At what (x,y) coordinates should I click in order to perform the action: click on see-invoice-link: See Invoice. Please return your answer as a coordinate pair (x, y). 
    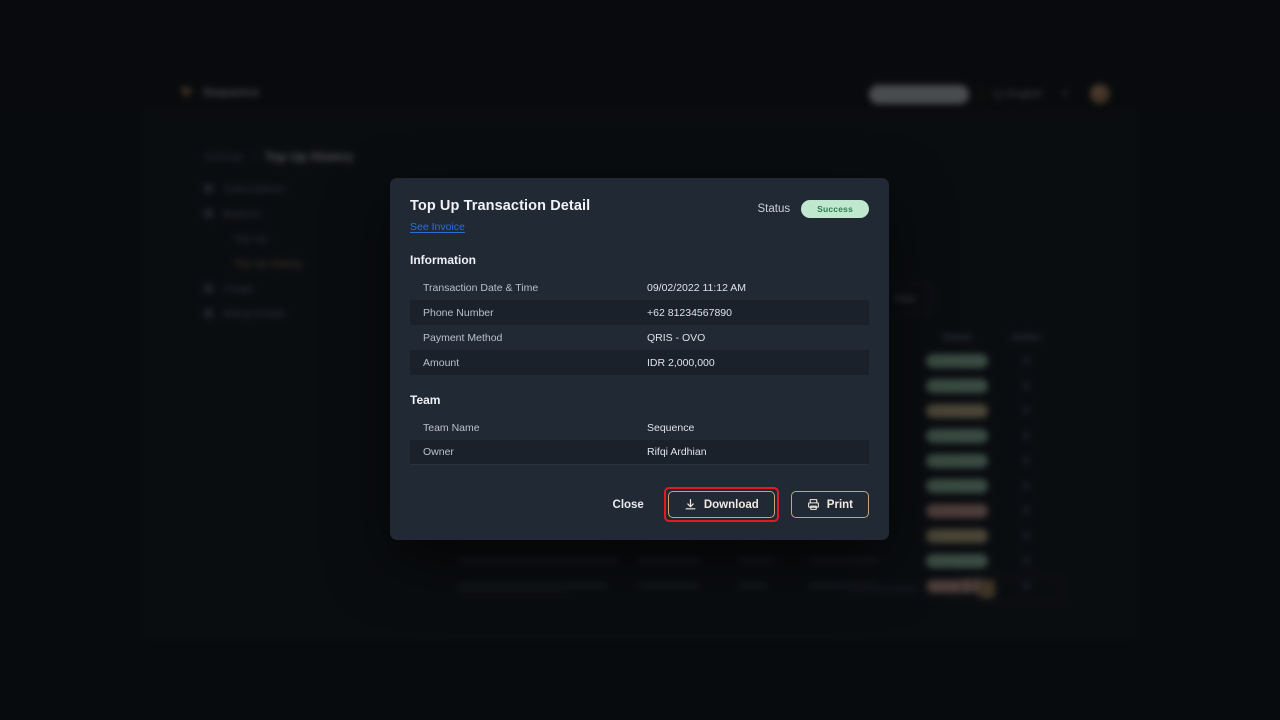
    Looking at the image, I should click on (437, 227).